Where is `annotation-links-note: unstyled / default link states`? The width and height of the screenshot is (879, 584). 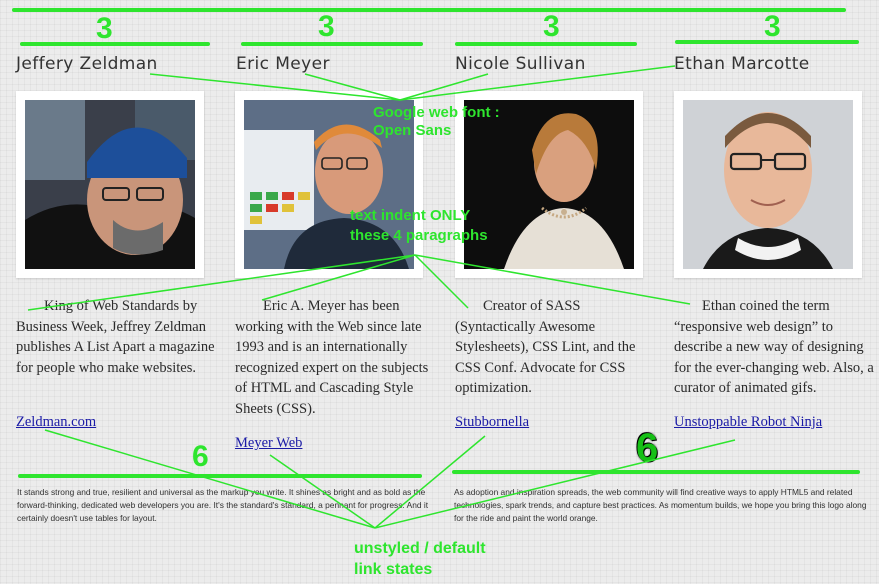
annotation-links-note: unstyled / default link states is located at coordinates (420, 559).